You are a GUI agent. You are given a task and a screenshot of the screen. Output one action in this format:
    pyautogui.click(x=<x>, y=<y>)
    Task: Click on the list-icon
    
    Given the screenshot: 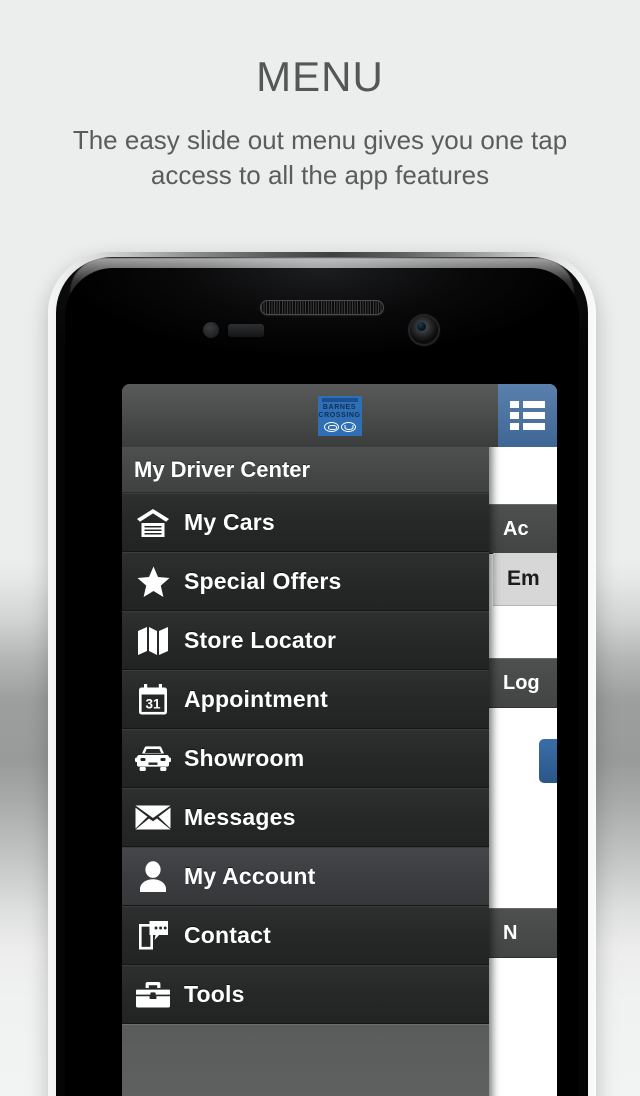 What is the action you would take?
    pyautogui.click(x=527, y=415)
    